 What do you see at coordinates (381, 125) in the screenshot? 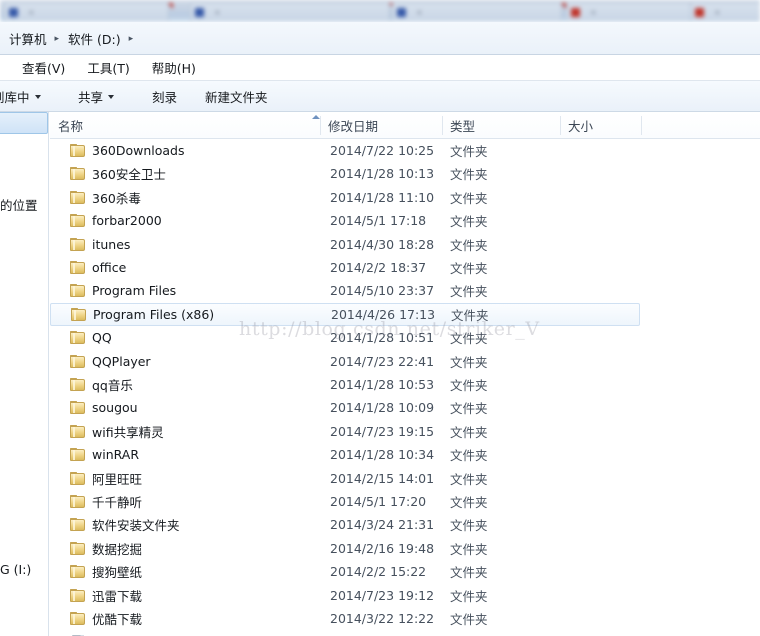
I see `column-header-date-modified: 修改日期` at bounding box center [381, 125].